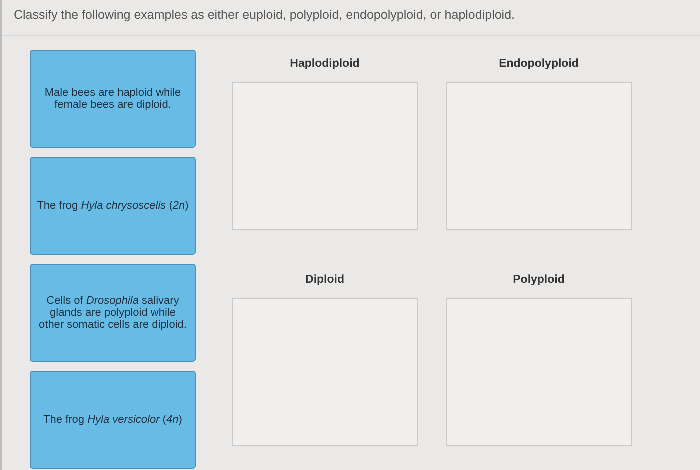 The height and width of the screenshot is (470, 700). What do you see at coordinates (113, 99) in the screenshot?
I see `answer-card: Male bees are haploid while female bees are diploid.` at bounding box center [113, 99].